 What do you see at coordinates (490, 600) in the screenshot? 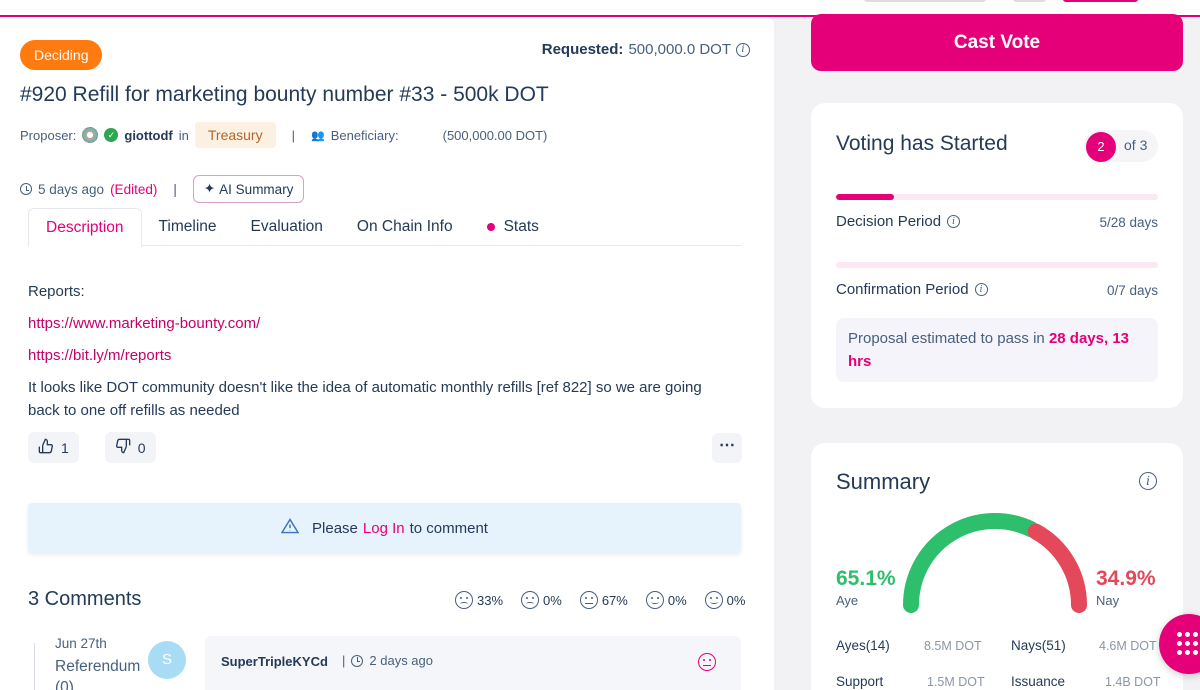
I see `sentiment-value: 33%` at bounding box center [490, 600].